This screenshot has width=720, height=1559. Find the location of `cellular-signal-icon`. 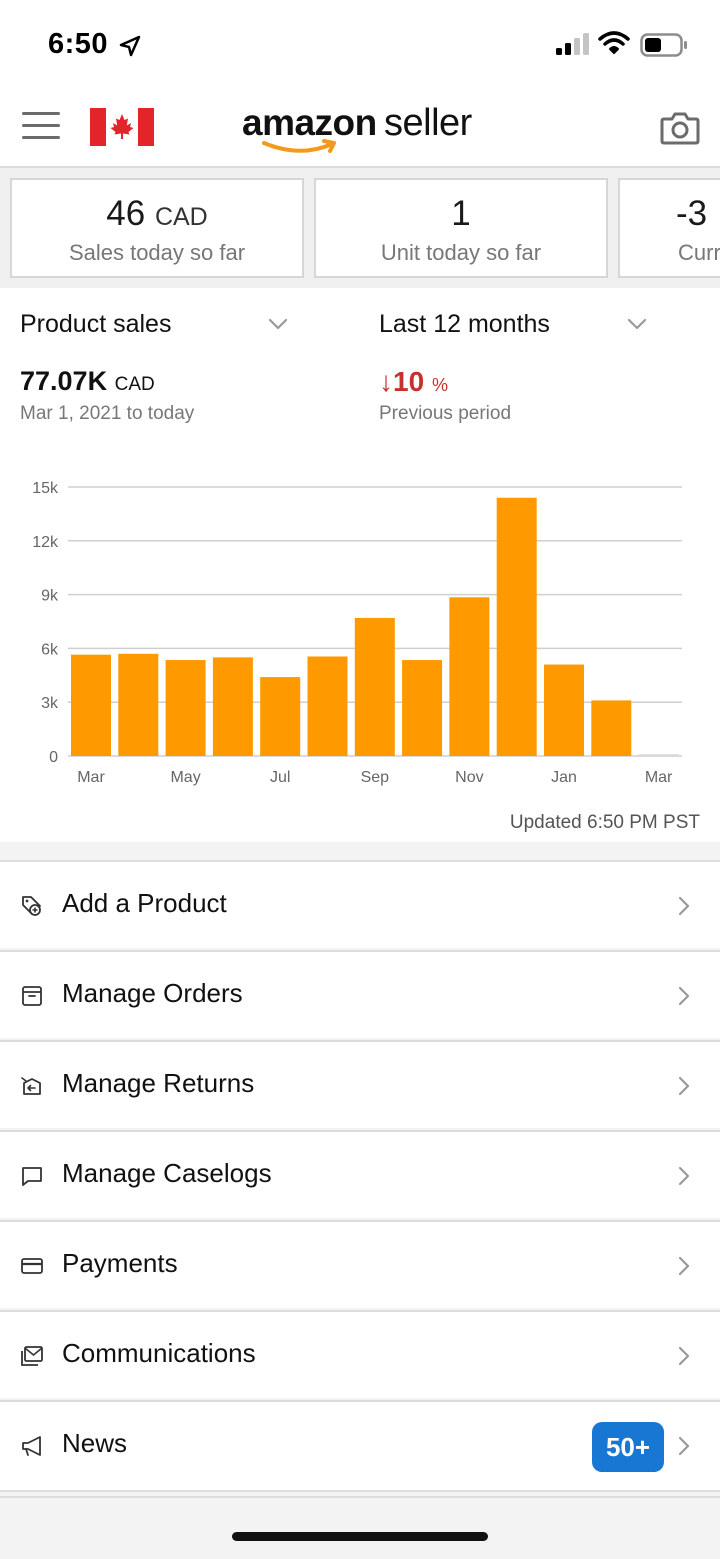

cellular-signal-icon is located at coordinates (572, 44).